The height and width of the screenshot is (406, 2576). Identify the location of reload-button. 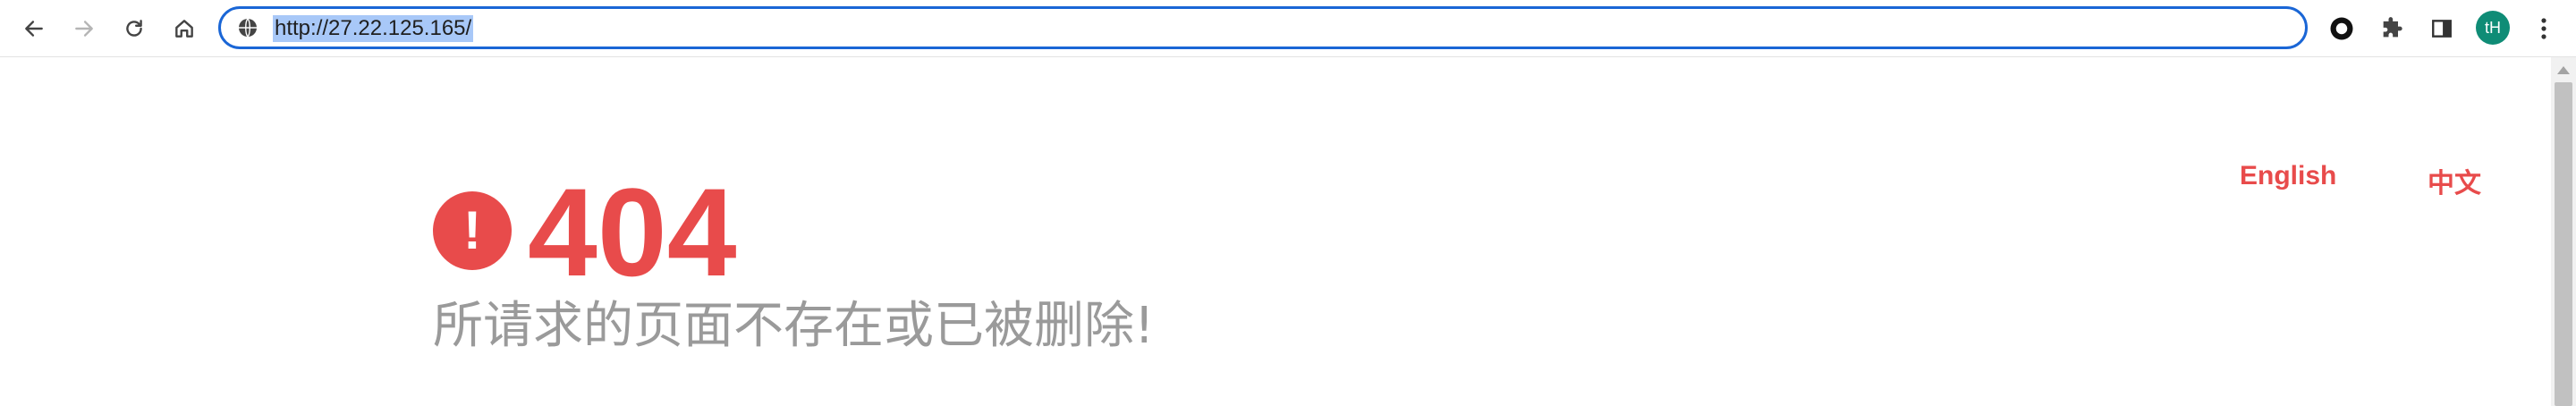
(134, 29).